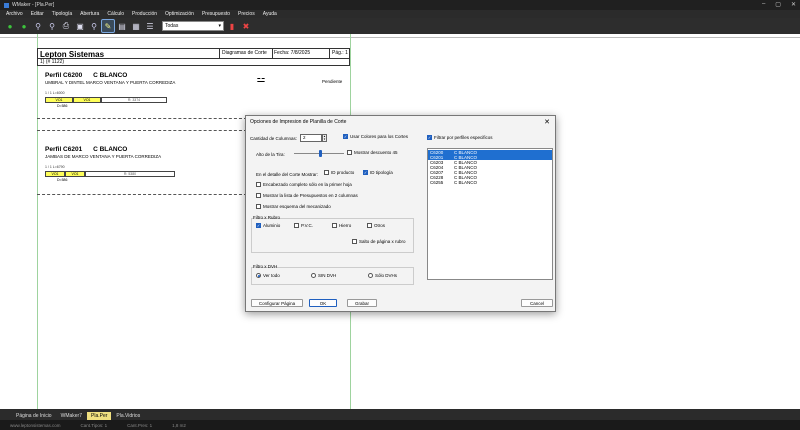 The height and width of the screenshot is (430, 800). I want to click on list-item: C6255 C BLANCO, so click(490, 182).